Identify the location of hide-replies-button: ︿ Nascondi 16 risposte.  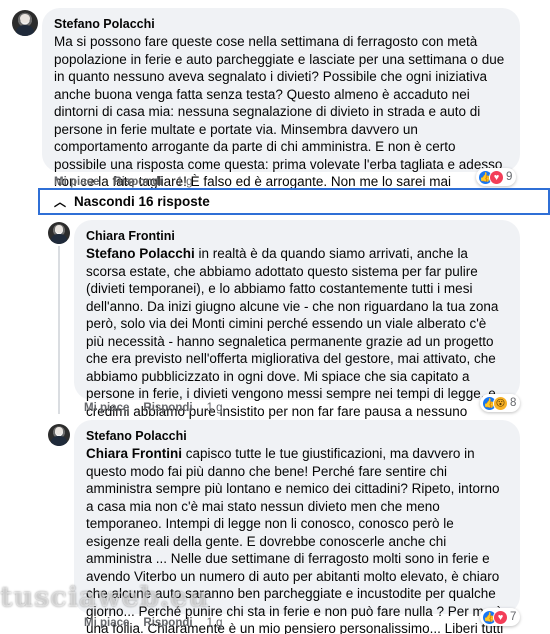
(294, 201).